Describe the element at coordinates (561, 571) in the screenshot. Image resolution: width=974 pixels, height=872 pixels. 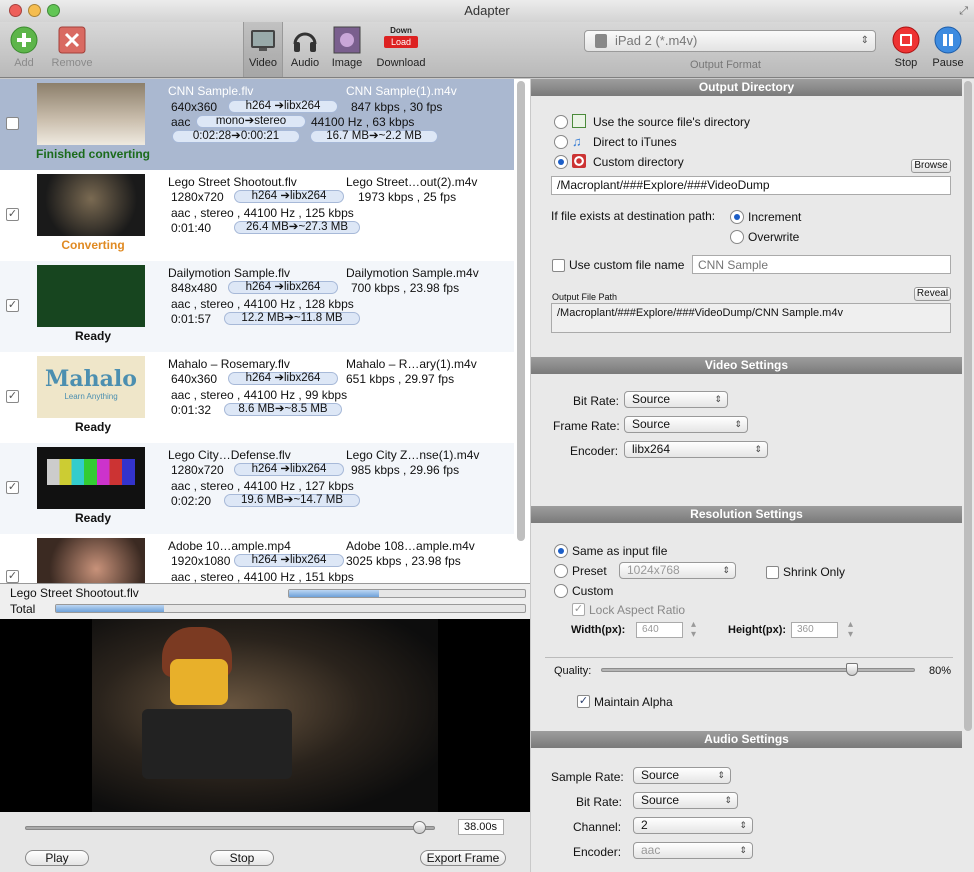
I see `preset-radio` at that location.